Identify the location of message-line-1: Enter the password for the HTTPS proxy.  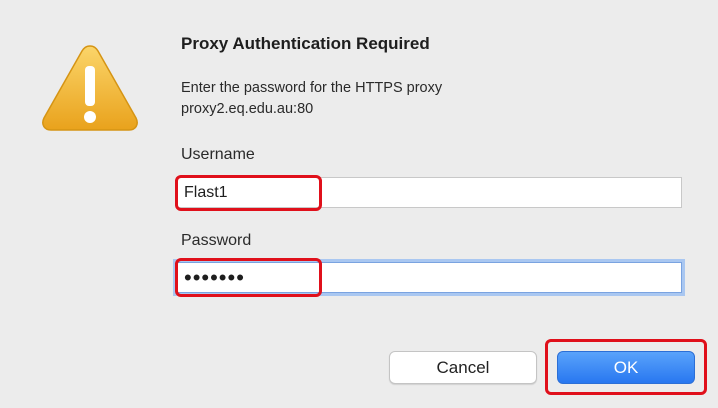
(312, 88).